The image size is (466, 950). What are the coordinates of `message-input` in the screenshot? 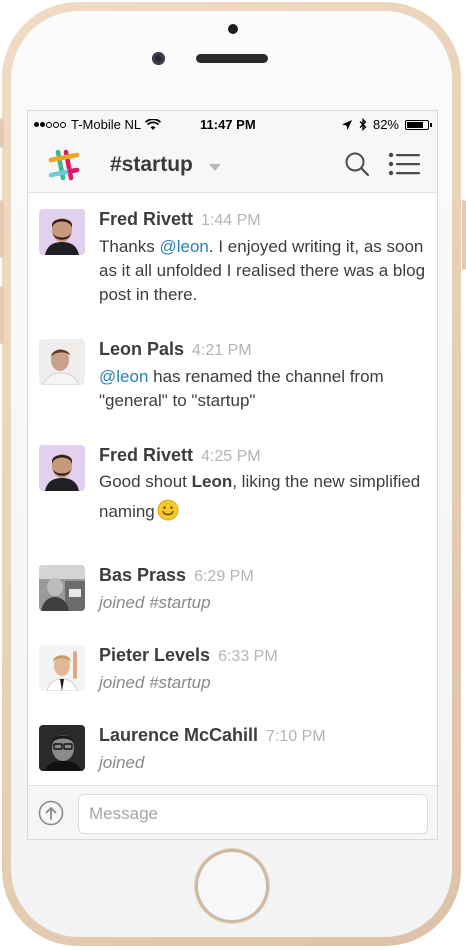 It's located at (253, 814).